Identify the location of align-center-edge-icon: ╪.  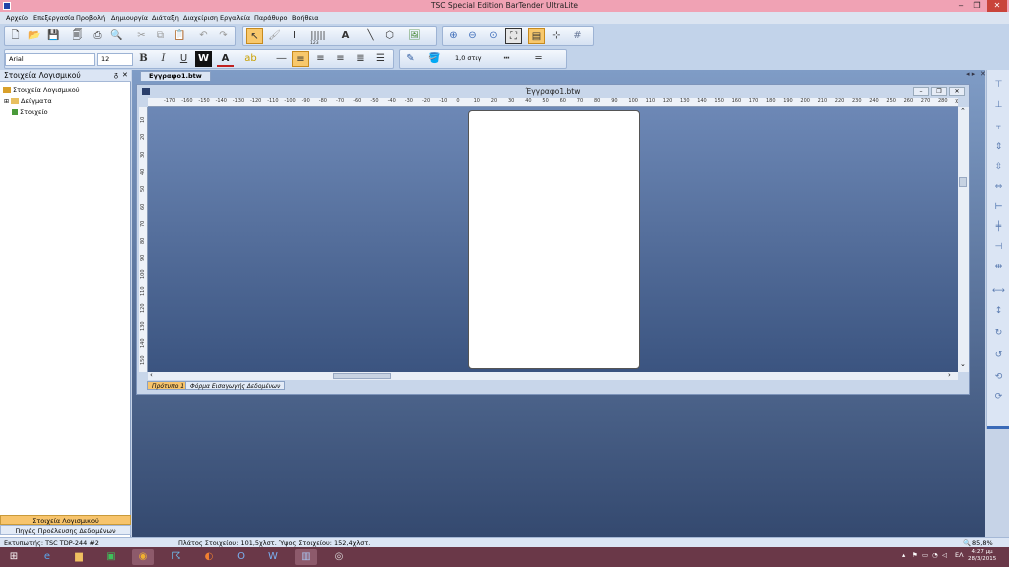
(998, 227).